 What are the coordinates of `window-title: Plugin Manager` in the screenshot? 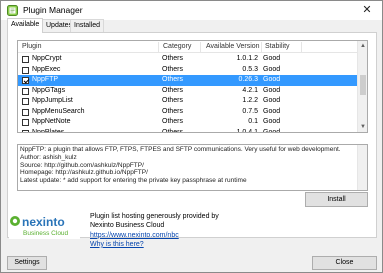 It's located at (53, 10).